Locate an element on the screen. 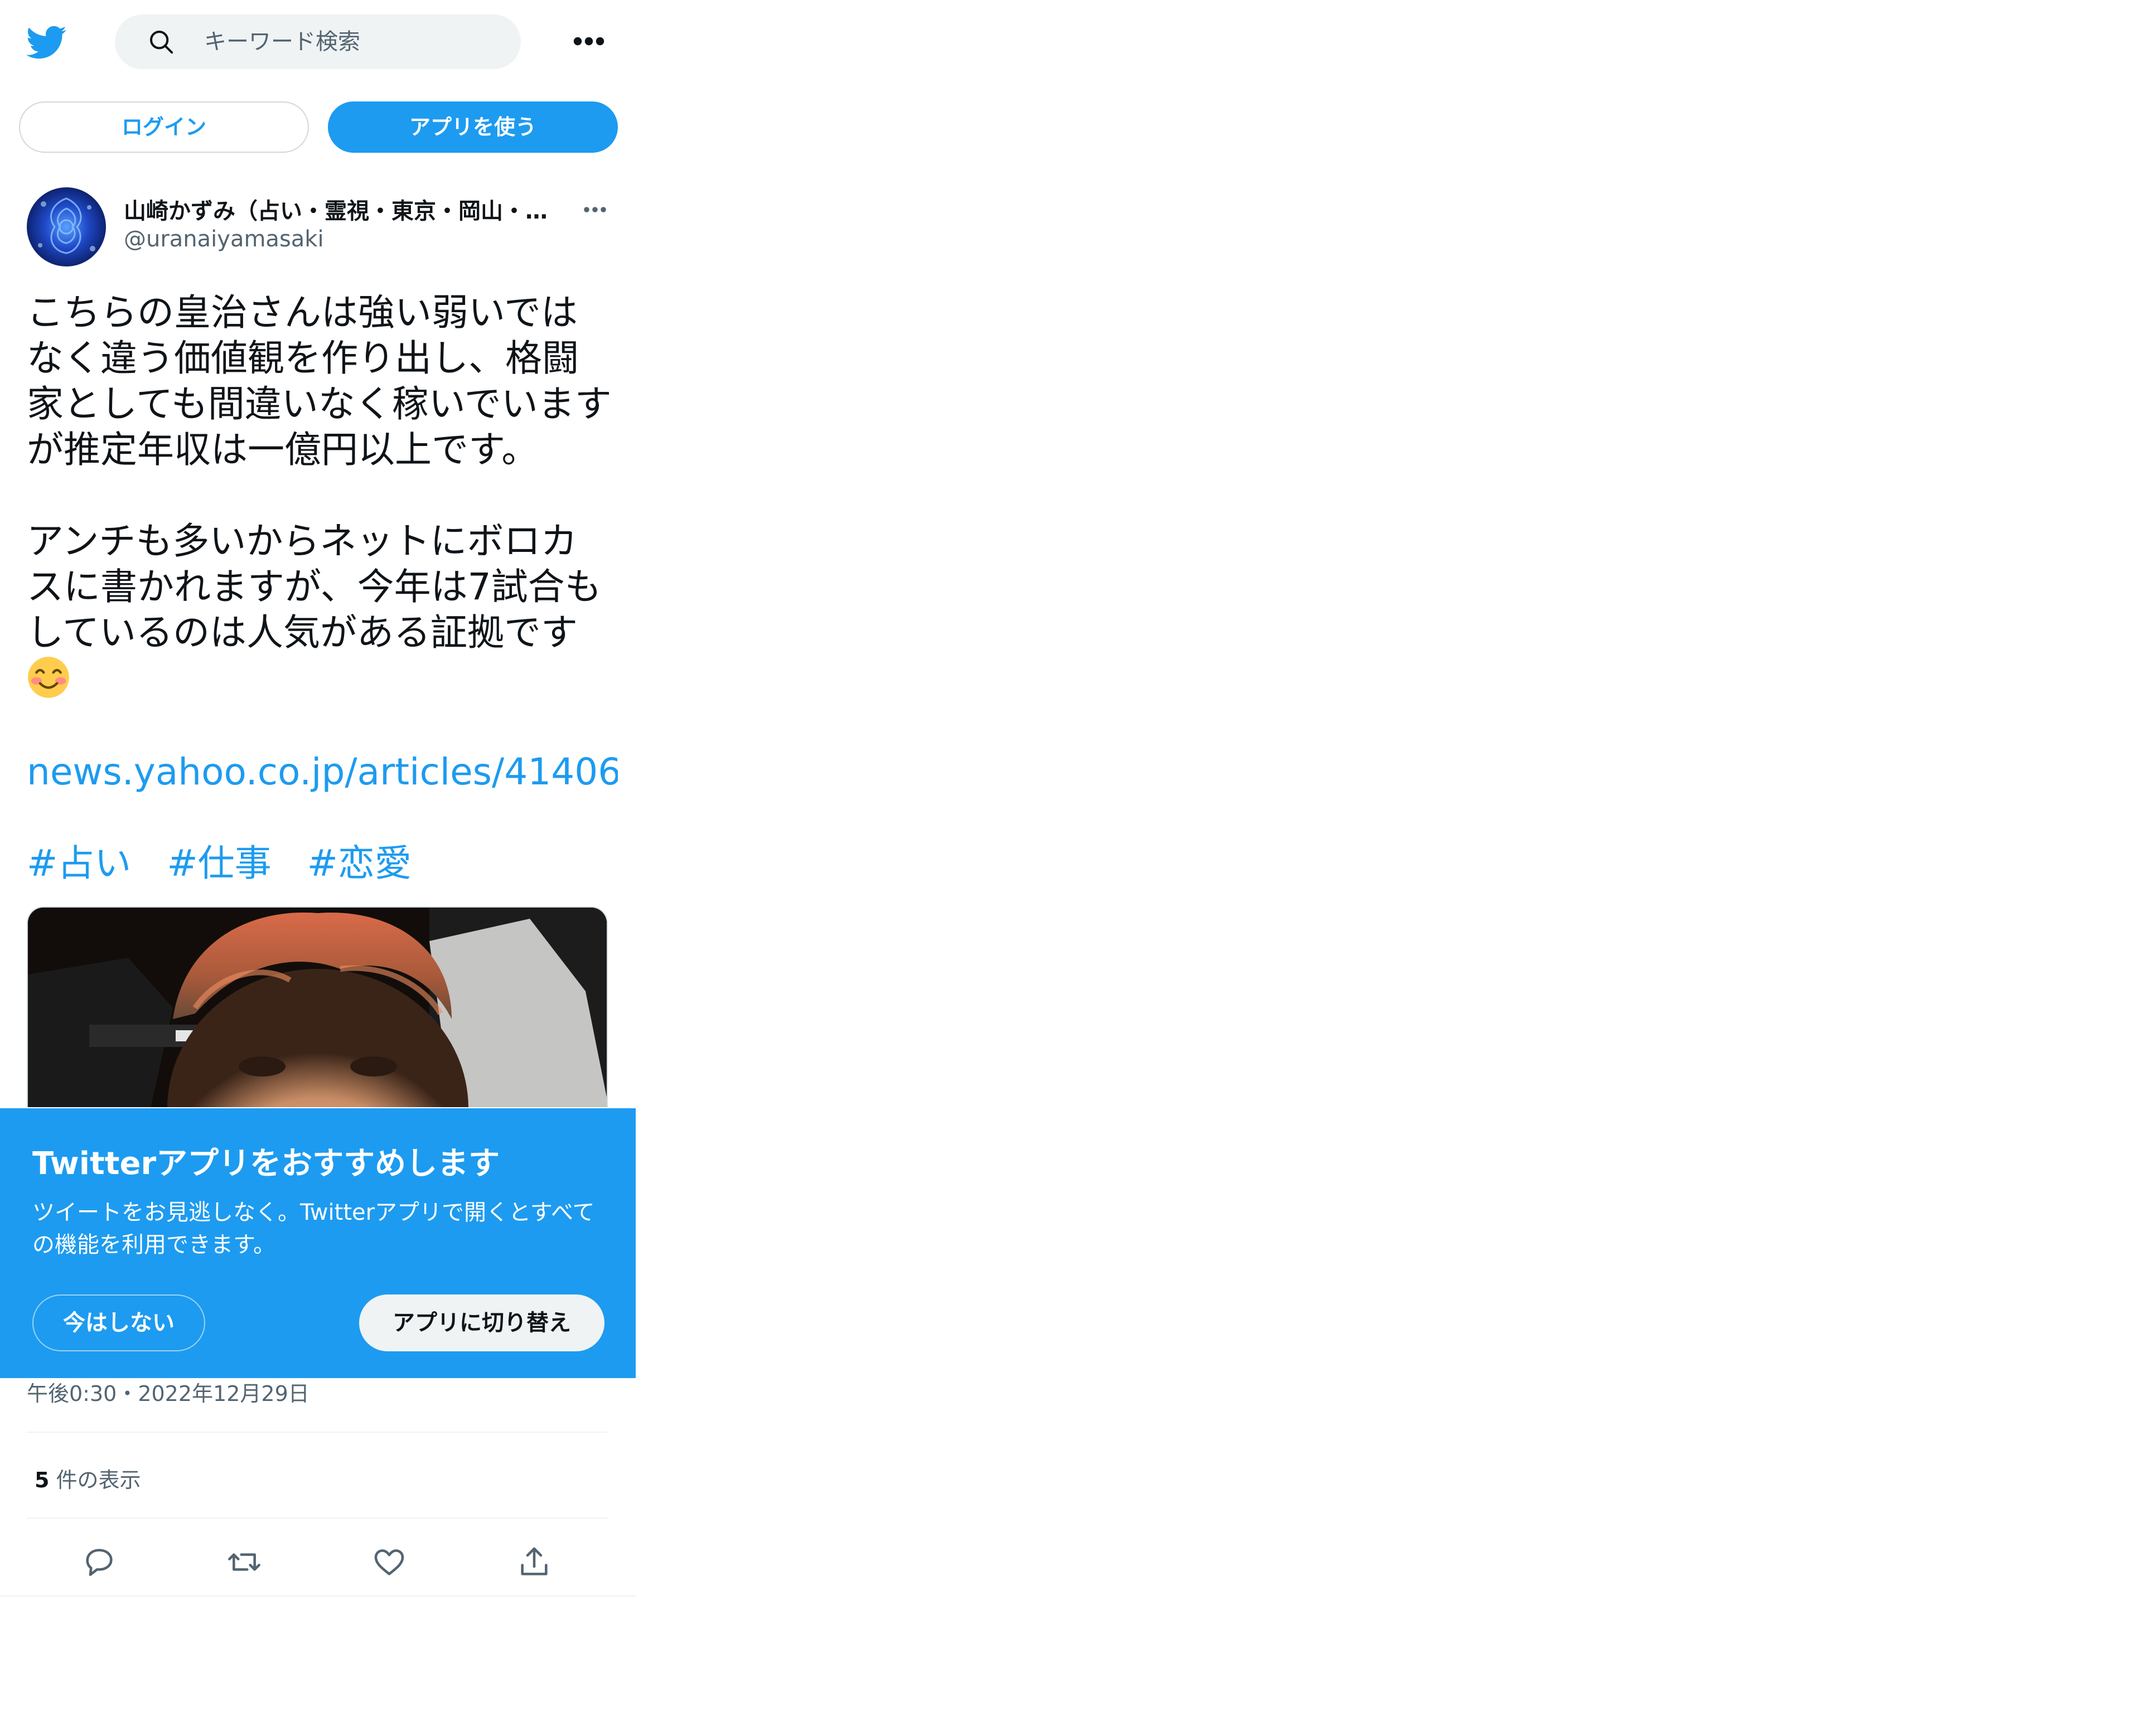  tweet-timestamp: 午後0:30・2022年12月29日 is located at coordinates (168, 1394).